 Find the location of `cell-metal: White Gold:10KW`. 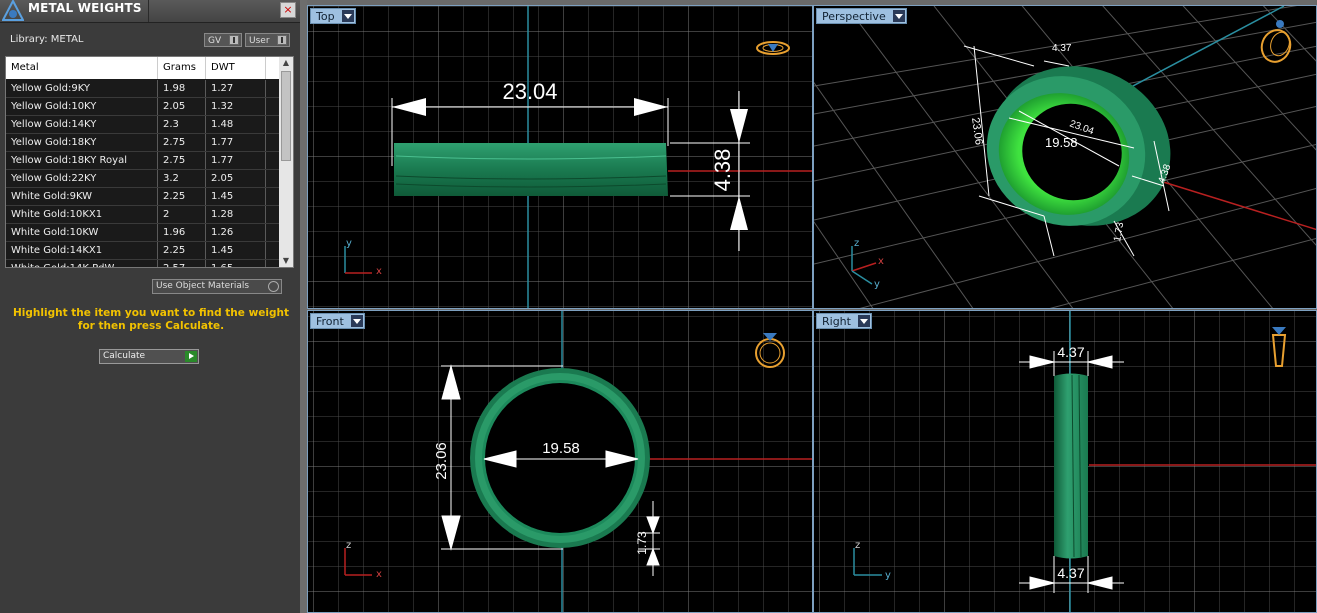

cell-metal: White Gold:10KW is located at coordinates (82, 232).